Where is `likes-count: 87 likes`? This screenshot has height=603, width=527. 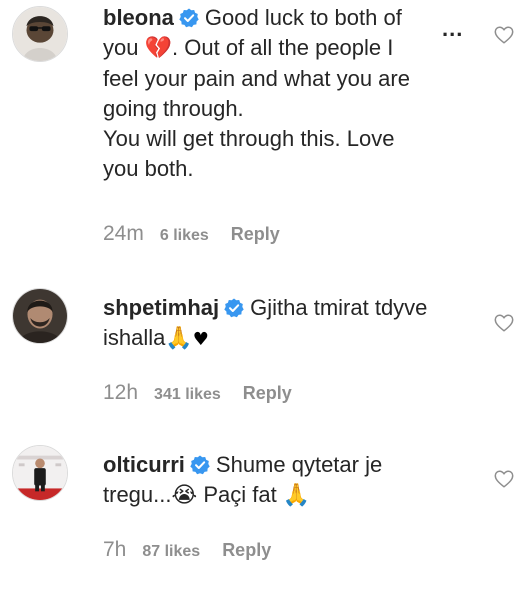
likes-count: 87 likes is located at coordinates (171, 552).